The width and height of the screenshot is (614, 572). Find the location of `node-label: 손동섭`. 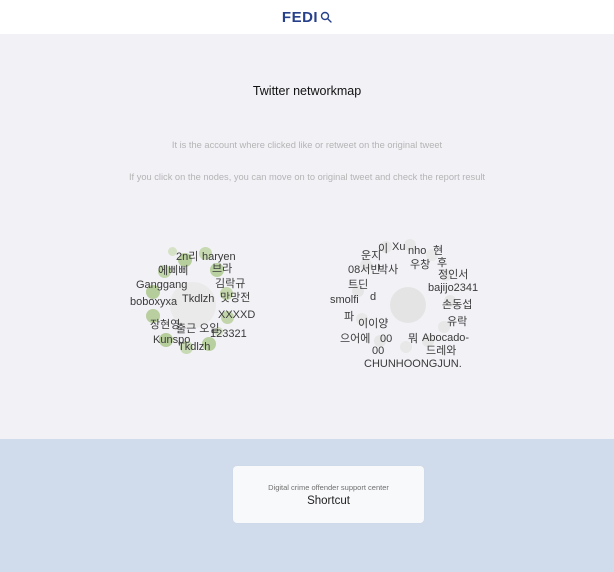

node-label: 손동섭 is located at coordinates (457, 305).